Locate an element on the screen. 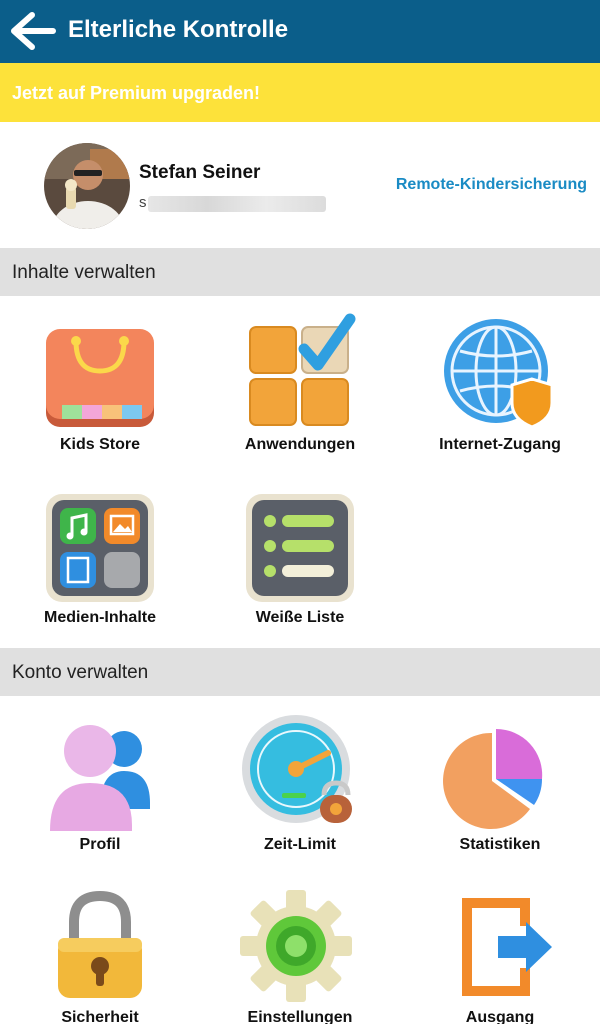 The image size is (600, 1024). back-arrow-icon is located at coordinates (33, 31).